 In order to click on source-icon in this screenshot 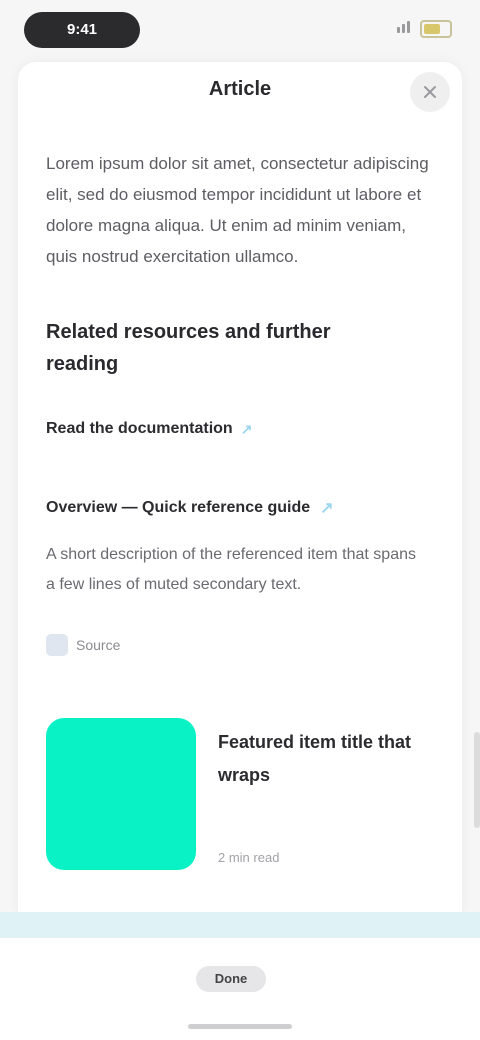, I will do `click(57, 645)`.